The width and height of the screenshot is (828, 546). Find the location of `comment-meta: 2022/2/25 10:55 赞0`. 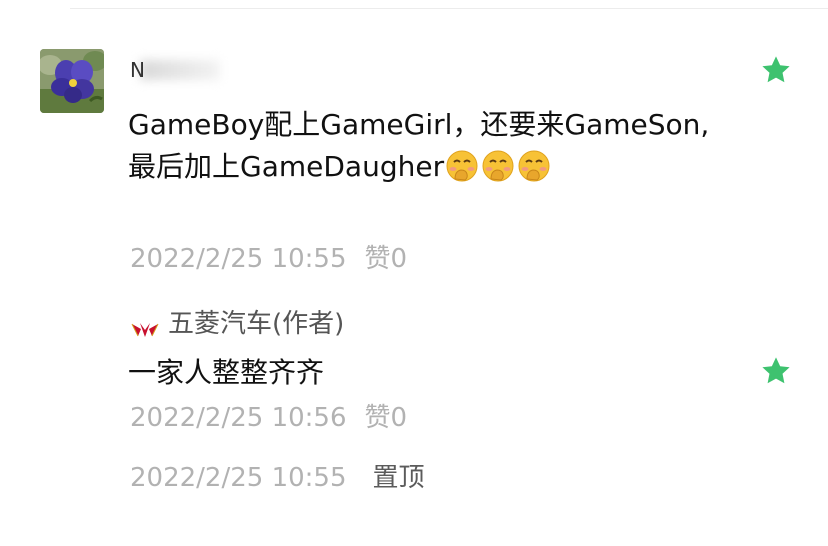

comment-meta: 2022/2/25 10:55 赞0 is located at coordinates (268, 259).